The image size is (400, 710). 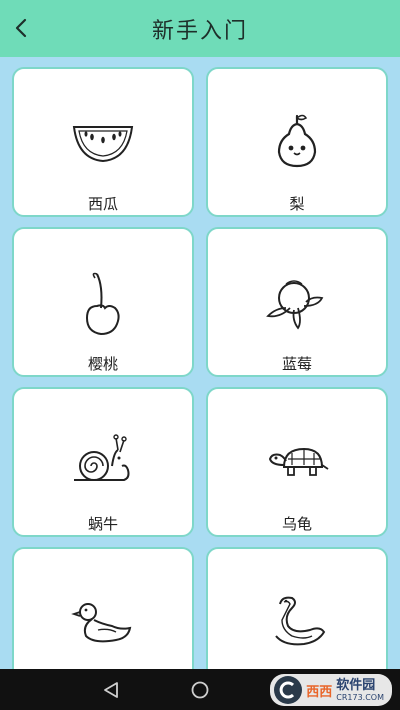 I want to click on app-header: 新手入门, so click(x=200, y=28).